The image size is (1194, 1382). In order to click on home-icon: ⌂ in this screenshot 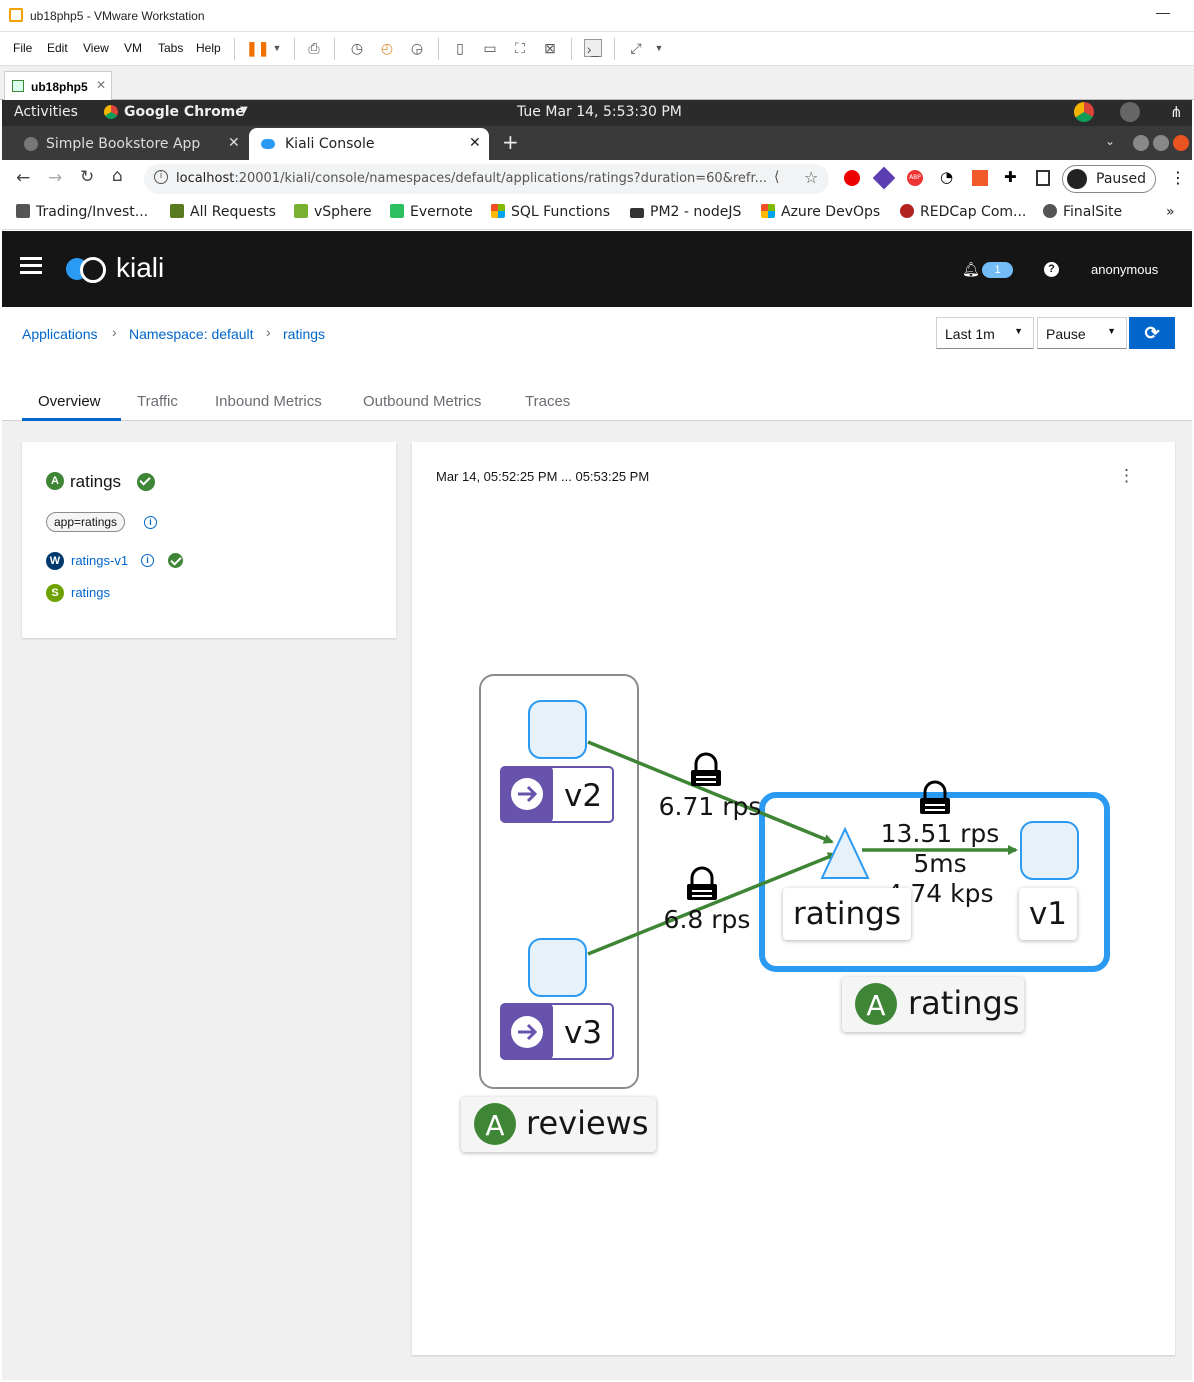, I will do `click(117, 176)`.